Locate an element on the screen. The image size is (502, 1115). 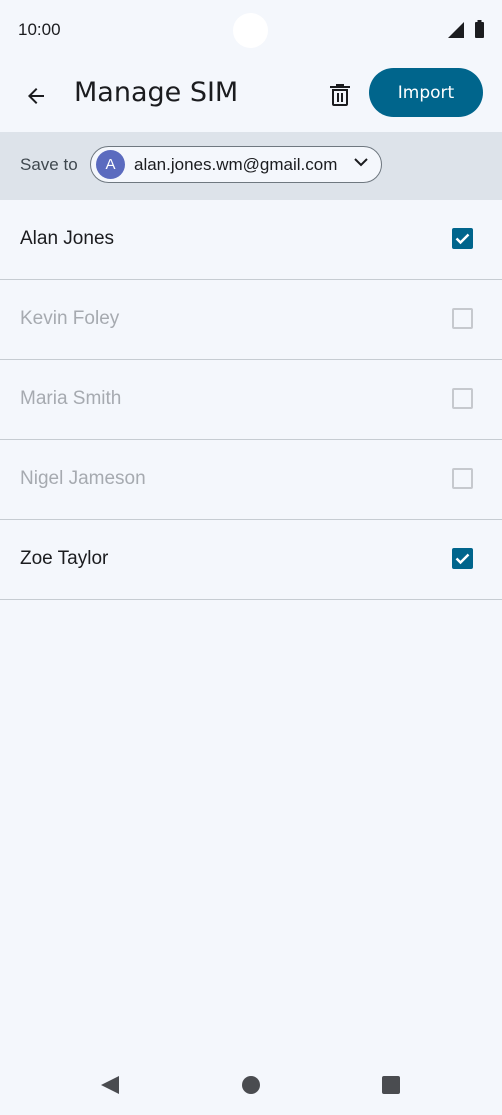
trash-icon is located at coordinates (340, 95).